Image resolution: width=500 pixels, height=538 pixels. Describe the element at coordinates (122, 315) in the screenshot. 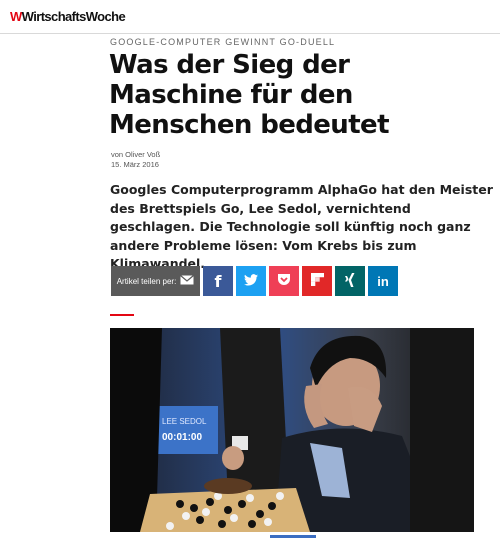

I see `section-divider` at that location.